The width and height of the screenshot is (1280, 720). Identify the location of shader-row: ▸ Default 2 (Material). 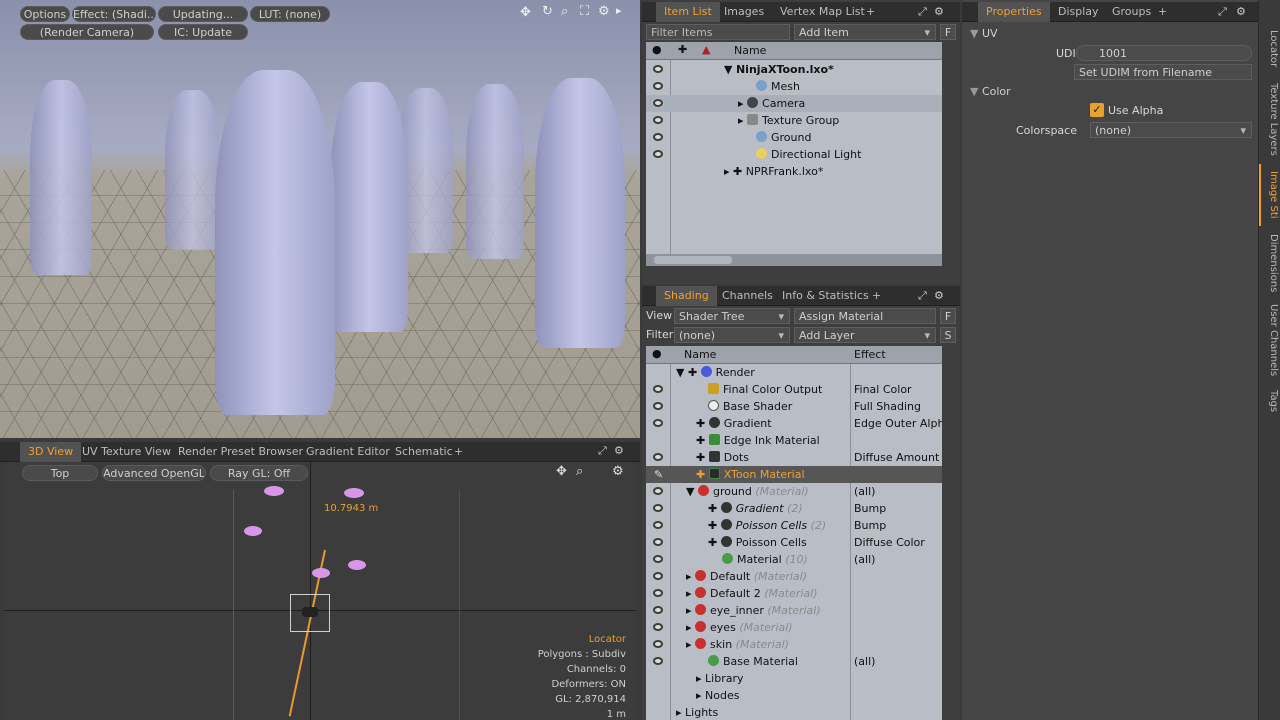
(794, 593).